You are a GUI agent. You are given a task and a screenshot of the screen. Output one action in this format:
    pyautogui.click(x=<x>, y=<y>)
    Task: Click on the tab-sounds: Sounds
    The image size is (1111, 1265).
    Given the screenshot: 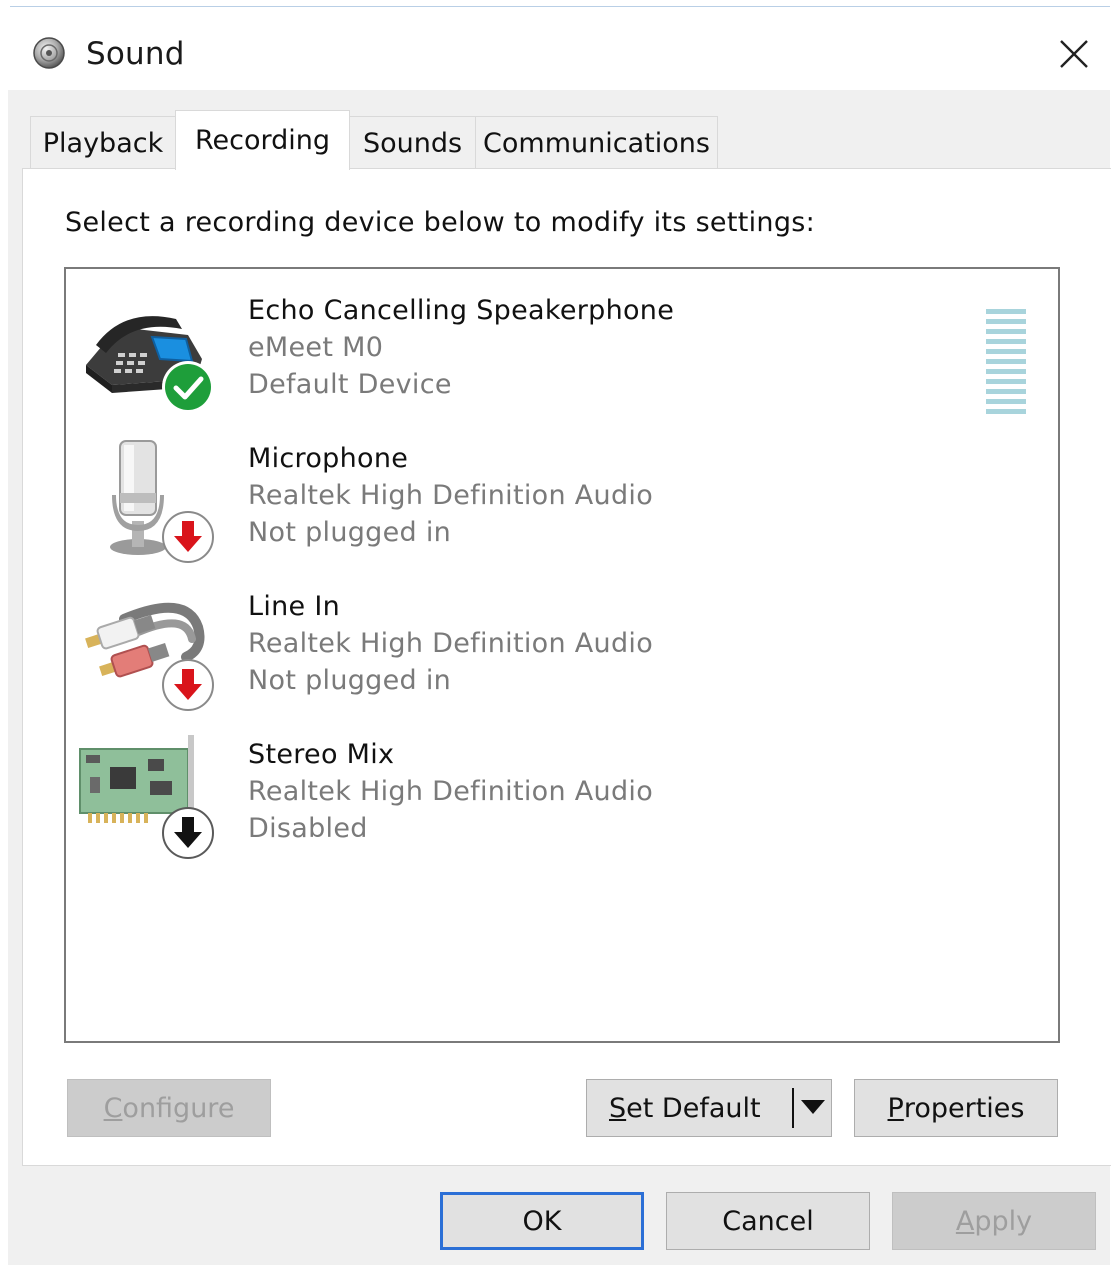 What is the action you would take?
    pyautogui.click(x=412, y=143)
    